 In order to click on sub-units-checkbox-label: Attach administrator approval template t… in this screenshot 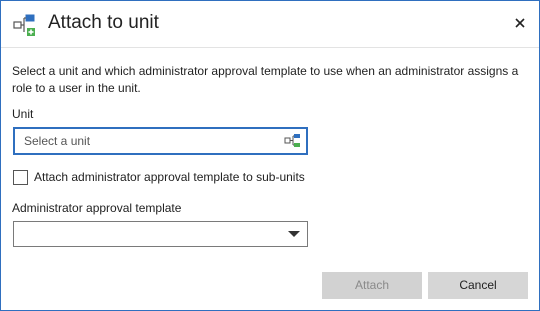, I will do `click(169, 177)`.